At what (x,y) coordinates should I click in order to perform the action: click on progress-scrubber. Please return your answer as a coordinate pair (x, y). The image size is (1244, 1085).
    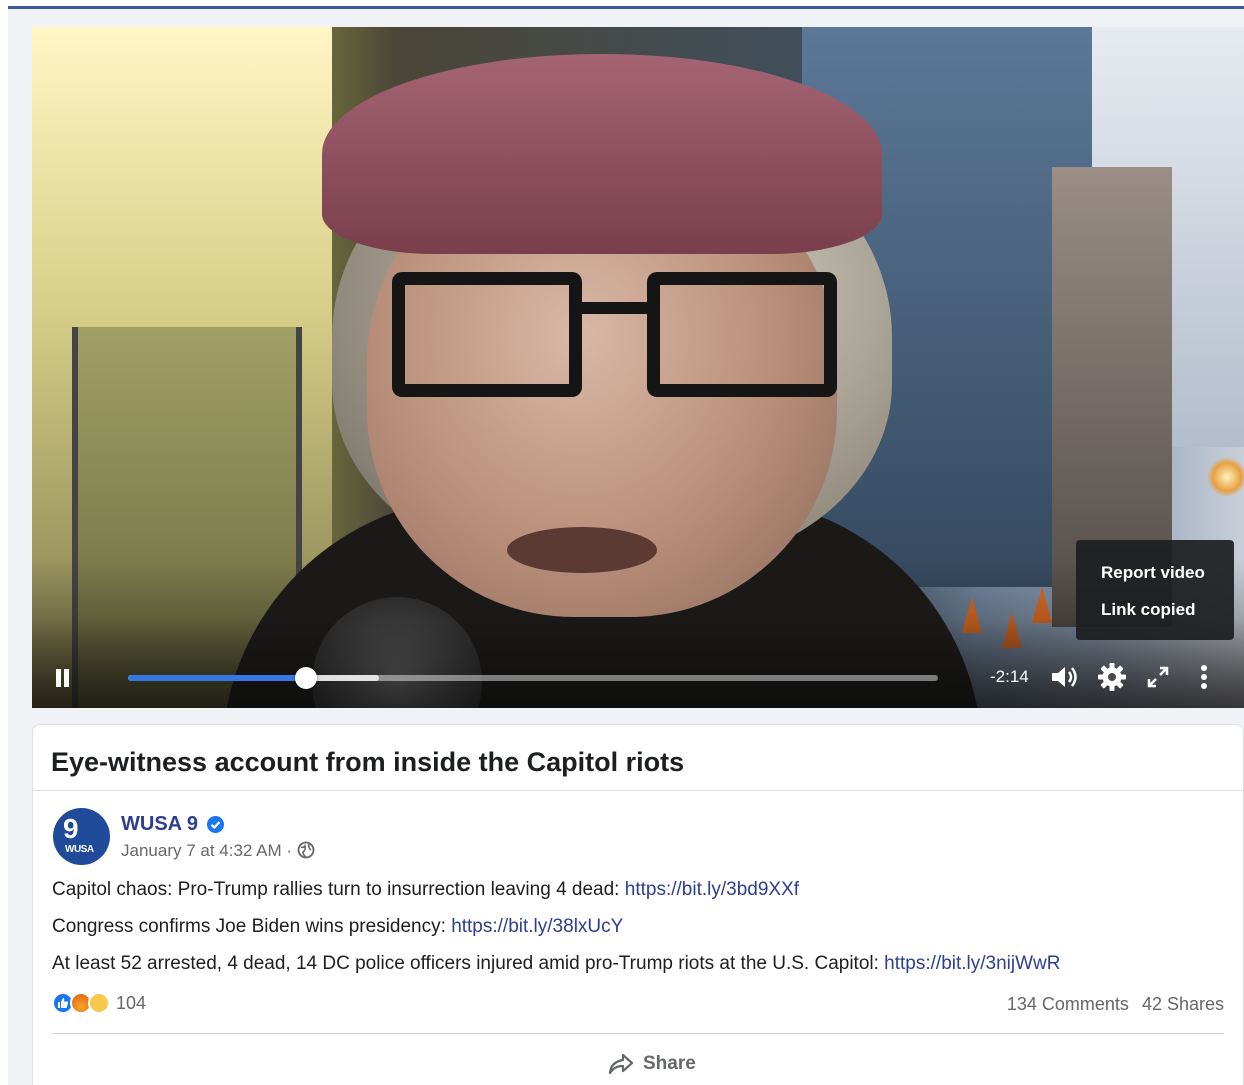
    Looking at the image, I should click on (306, 678).